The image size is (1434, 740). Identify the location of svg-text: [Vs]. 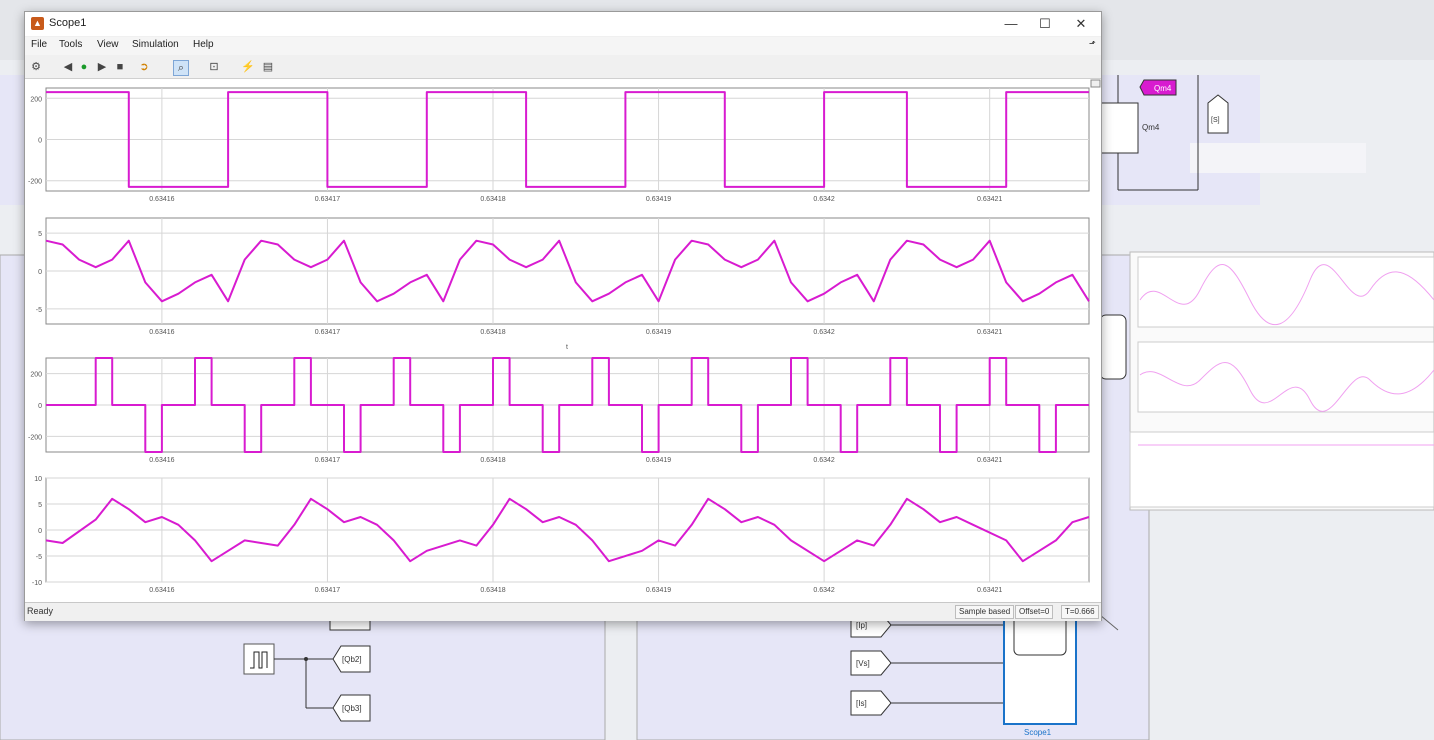
(863, 663).